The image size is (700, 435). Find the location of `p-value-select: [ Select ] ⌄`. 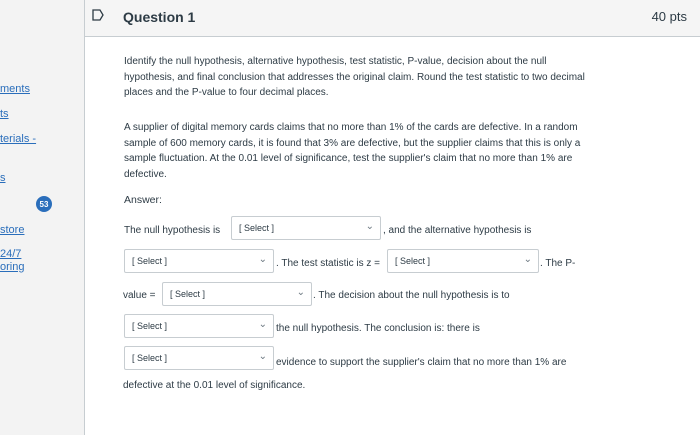

p-value-select: [ Select ] ⌄ is located at coordinates (237, 294).